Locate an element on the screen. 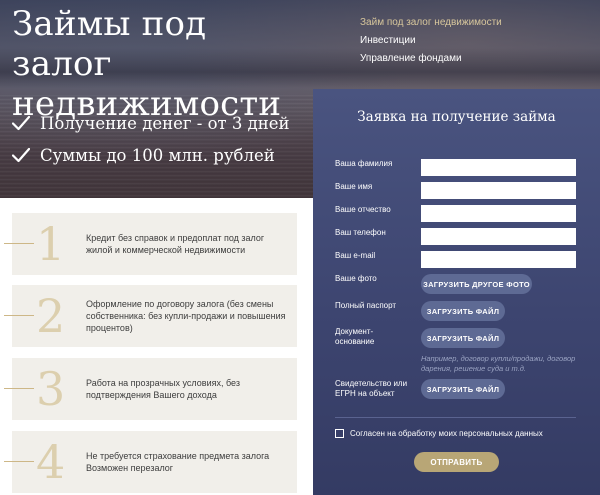 This screenshot has height=495, width=600. email-label: Ваш e-mail is located at coordinates (355, 255).